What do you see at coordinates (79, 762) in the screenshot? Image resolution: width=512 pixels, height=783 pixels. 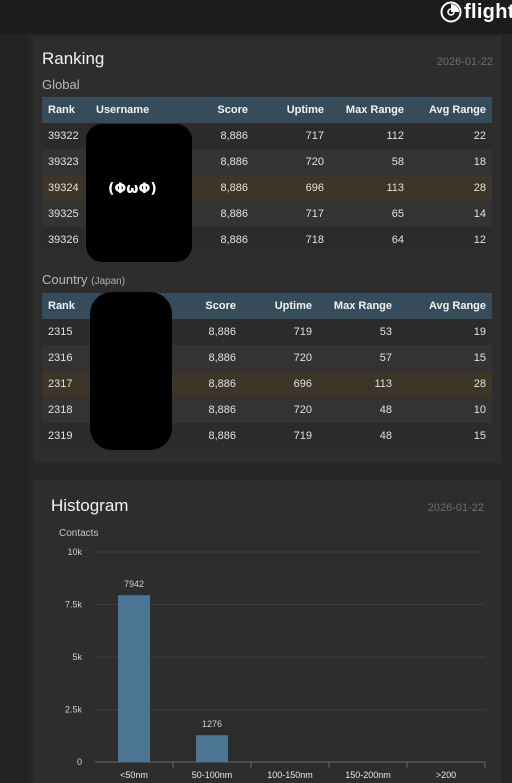 I see `y-tick-label: 0` at bounding box center [79, 762].